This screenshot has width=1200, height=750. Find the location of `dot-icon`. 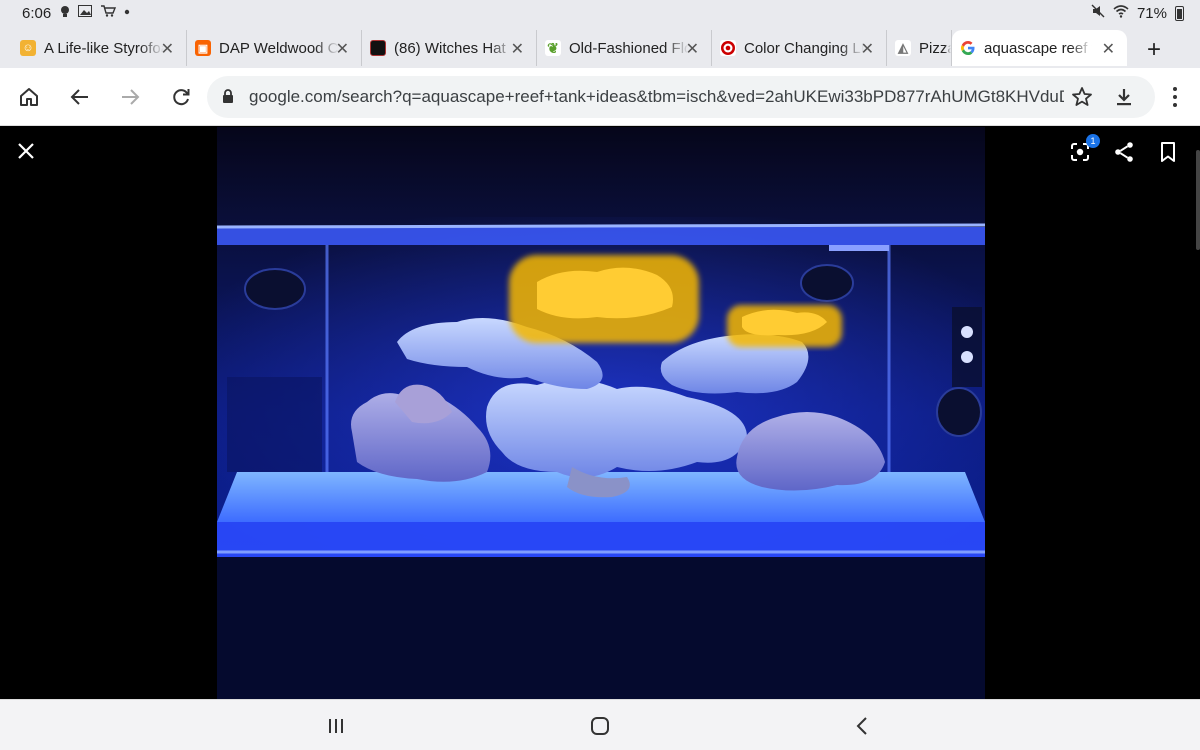

dot-icon is located at coordinates (127, 13).